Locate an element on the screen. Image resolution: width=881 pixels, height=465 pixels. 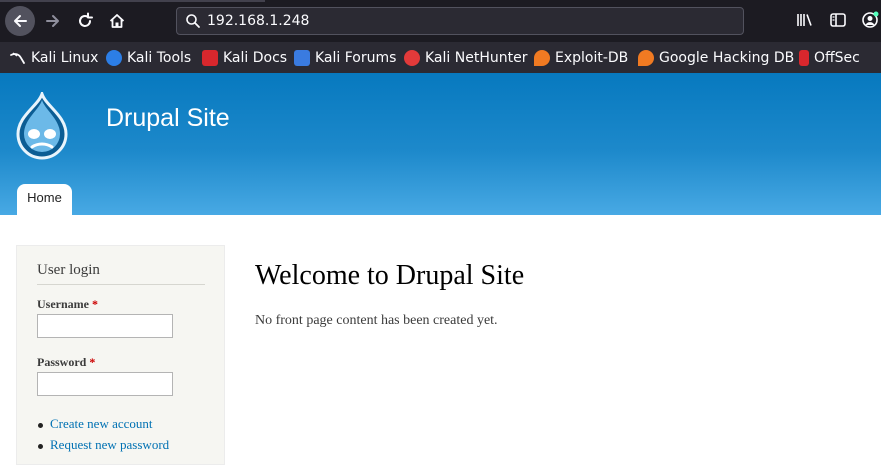
list-item: Create new account is located at coordinates (103, 426).